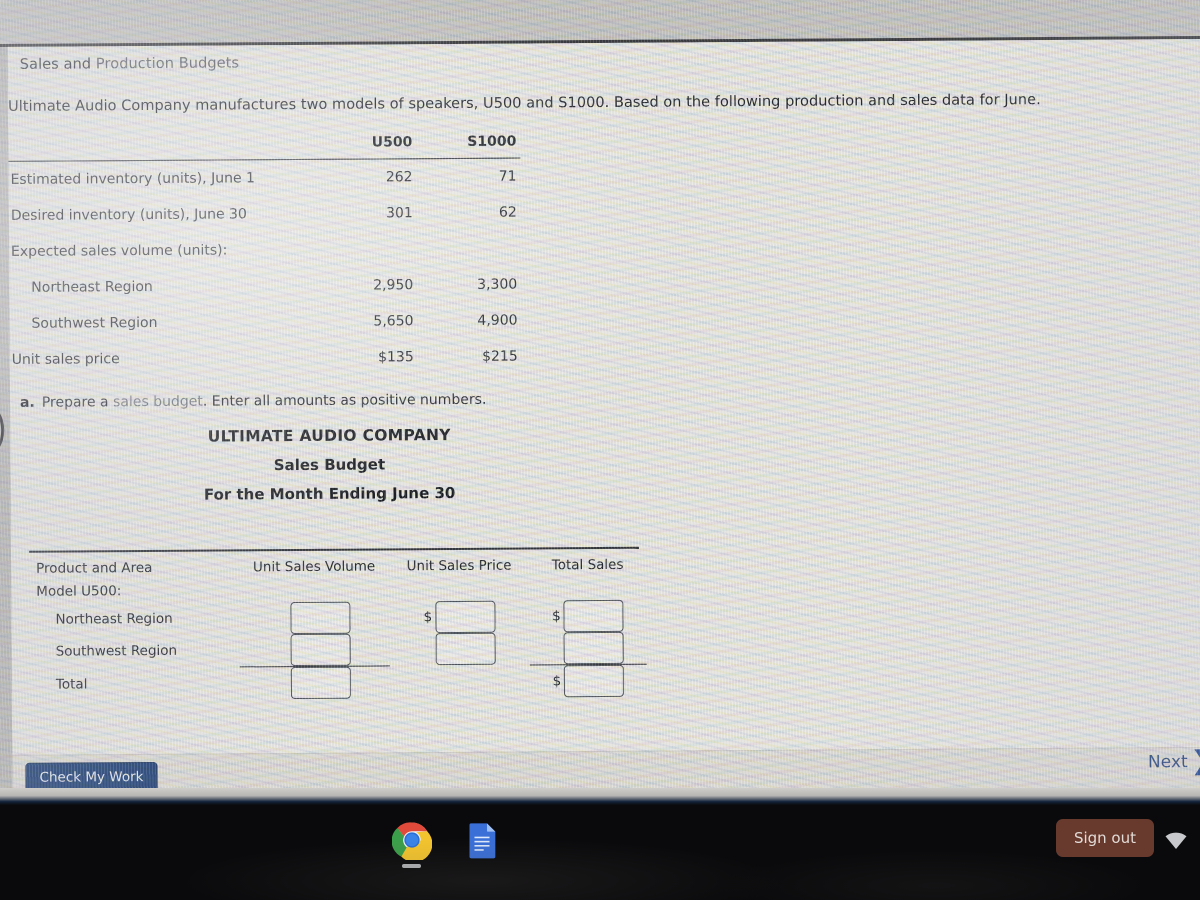 The width and height of the screenshot is (1200, 900). Describe the element at coordinates (265, 322) in the screenshot. I see `table-row: Southwest Region 5,650 4,900` at that location.